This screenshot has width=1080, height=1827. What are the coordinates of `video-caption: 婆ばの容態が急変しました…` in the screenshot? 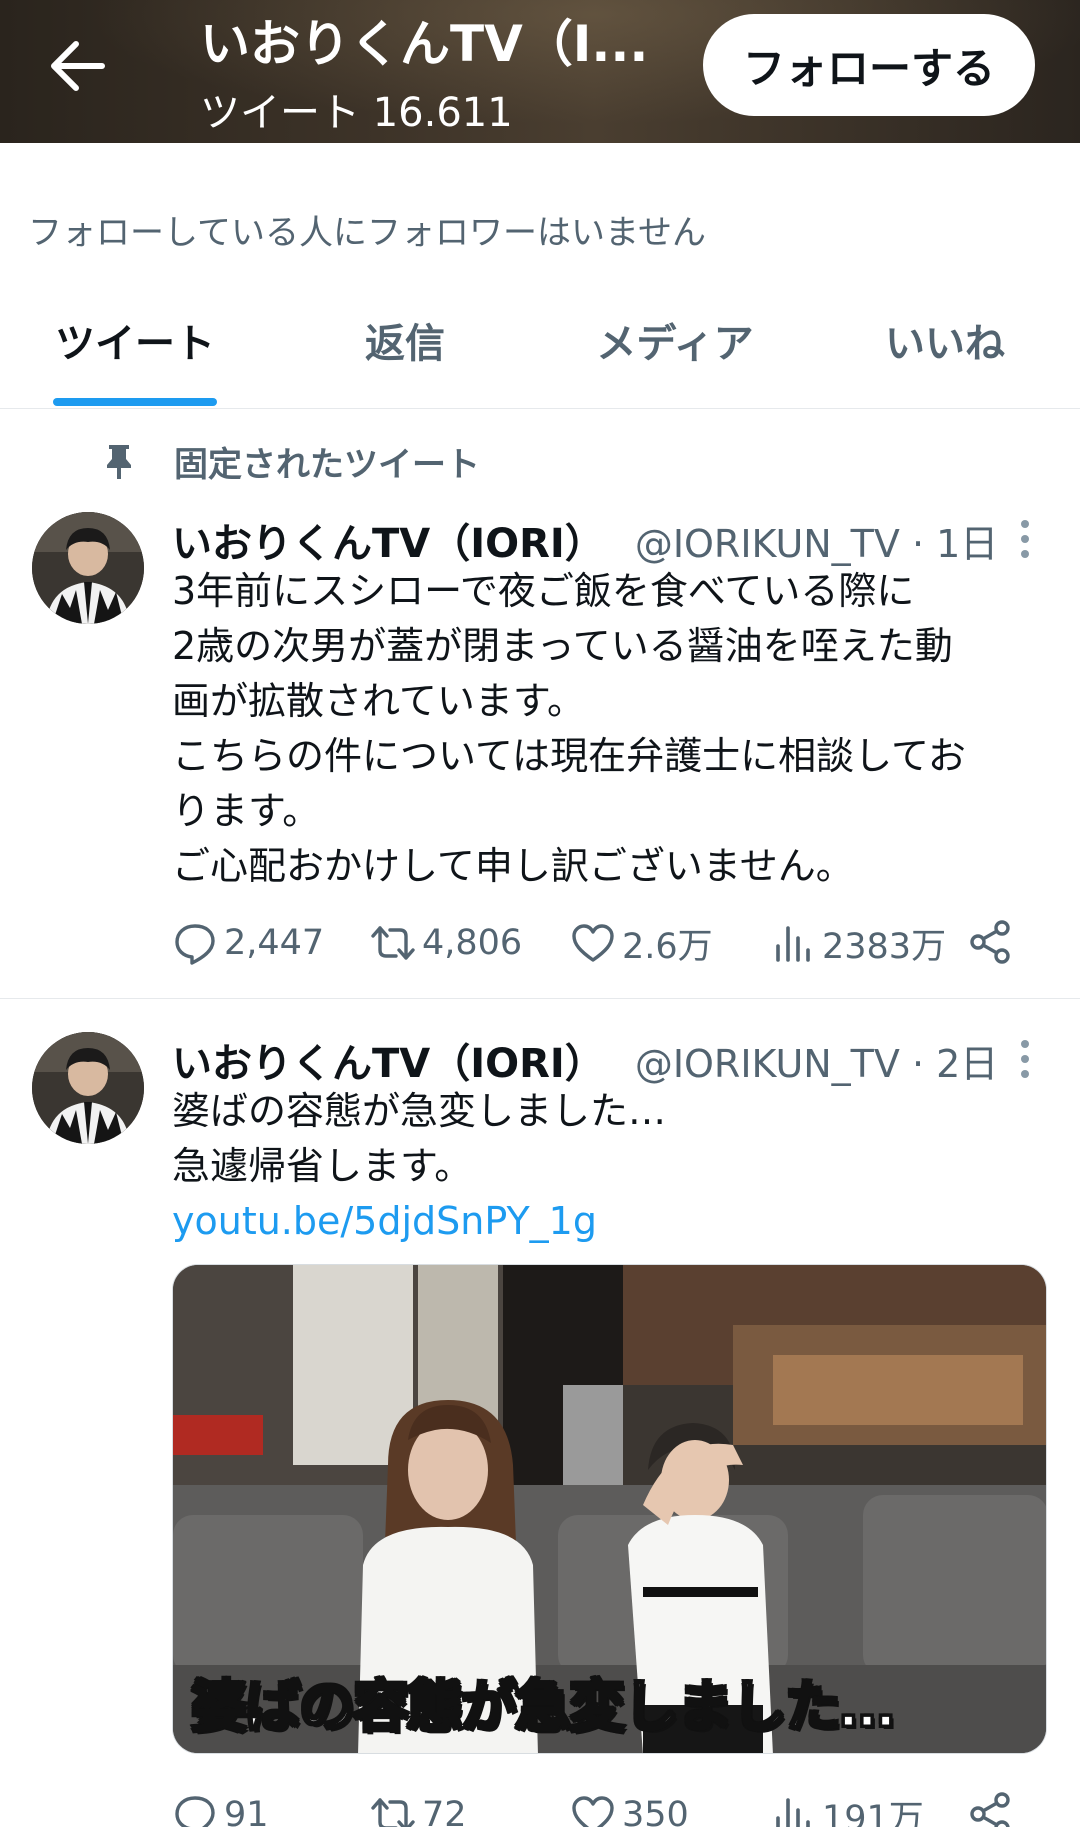 It's located at (543, 1708).